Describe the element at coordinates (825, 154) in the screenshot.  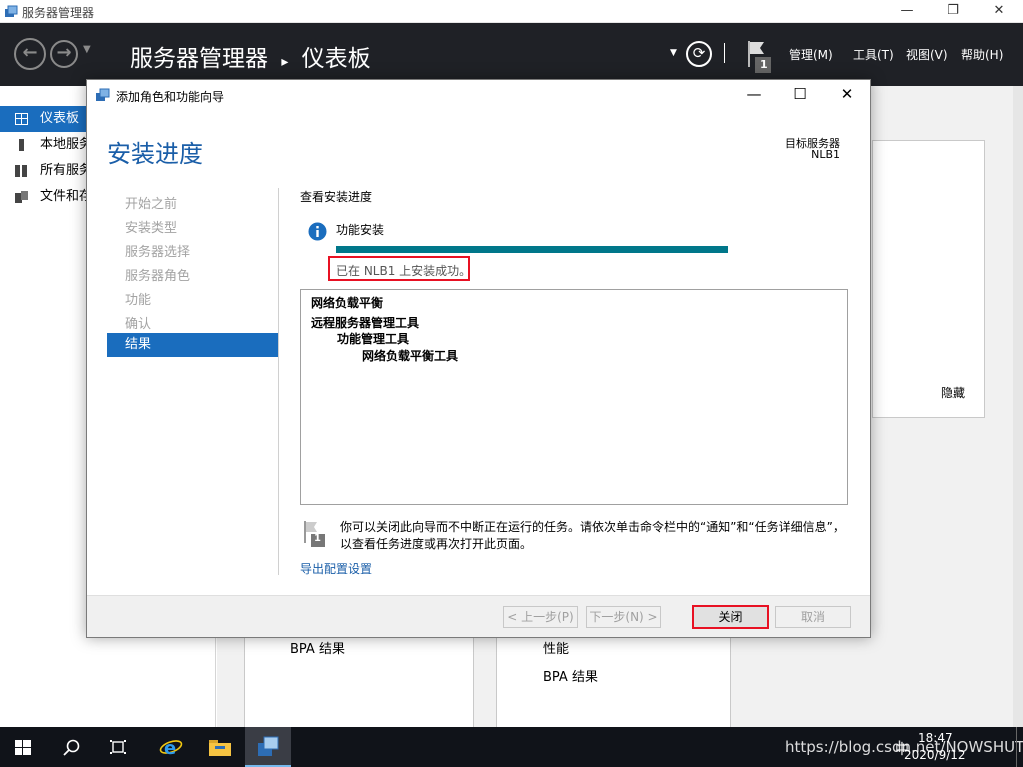
I see `target-server-value: NLB1` at that location.